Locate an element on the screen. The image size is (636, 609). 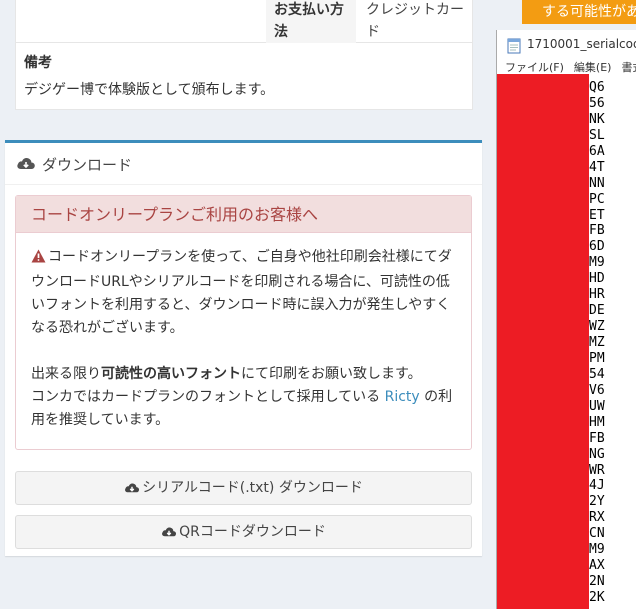
payment-value: クレジットカード is located at coordinates (415, 21).